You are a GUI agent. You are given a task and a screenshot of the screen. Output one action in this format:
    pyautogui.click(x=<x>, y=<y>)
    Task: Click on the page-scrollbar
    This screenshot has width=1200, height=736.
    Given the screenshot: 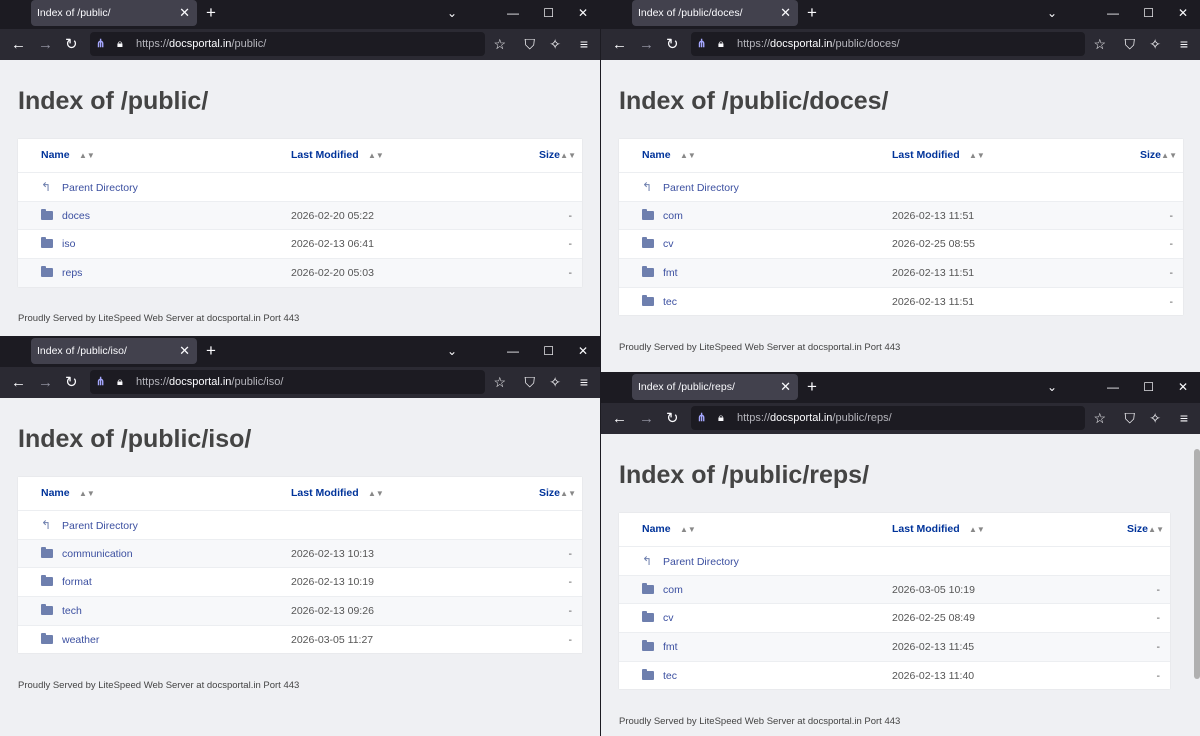 What is the action you would take?
    pyautogui.click(x=1197, y=564)
    